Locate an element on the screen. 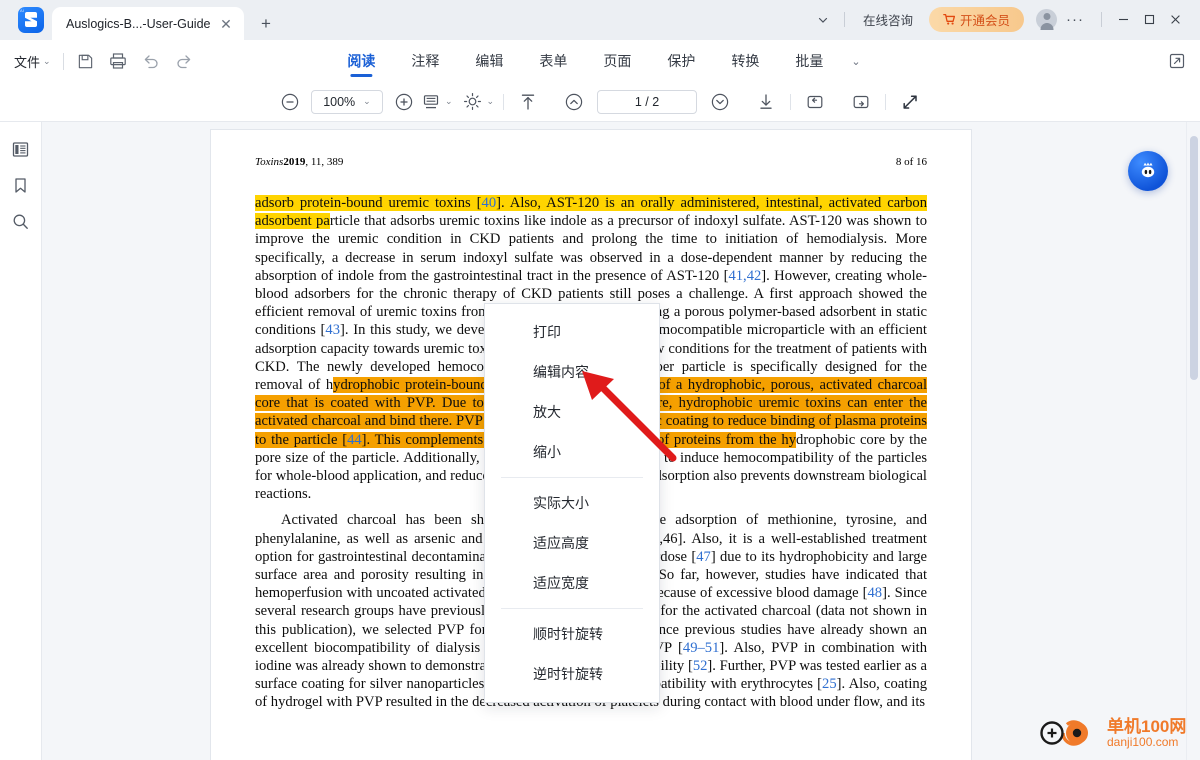  ai-assistant-icon is located at coordinates (1148, 170).